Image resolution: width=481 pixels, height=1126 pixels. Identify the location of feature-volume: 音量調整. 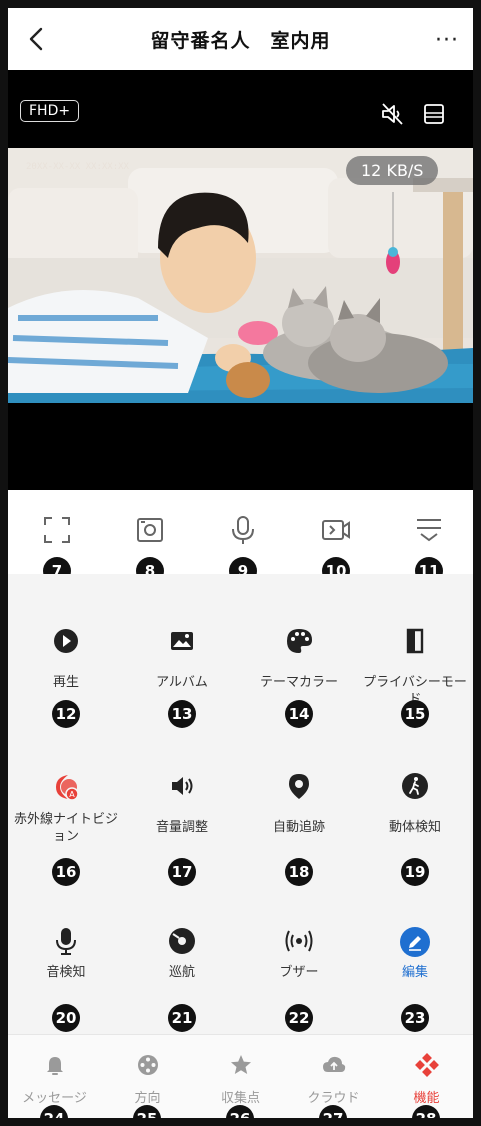
(182, 806).